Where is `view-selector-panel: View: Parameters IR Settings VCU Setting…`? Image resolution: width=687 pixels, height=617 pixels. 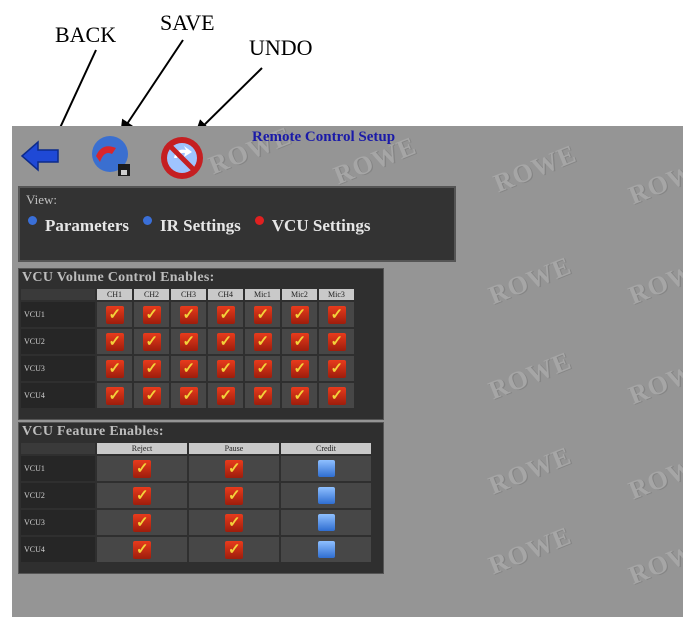 view-selector-panel: View: Parameters IR Settings VCU Setting… is located at coordinates (237, 224).